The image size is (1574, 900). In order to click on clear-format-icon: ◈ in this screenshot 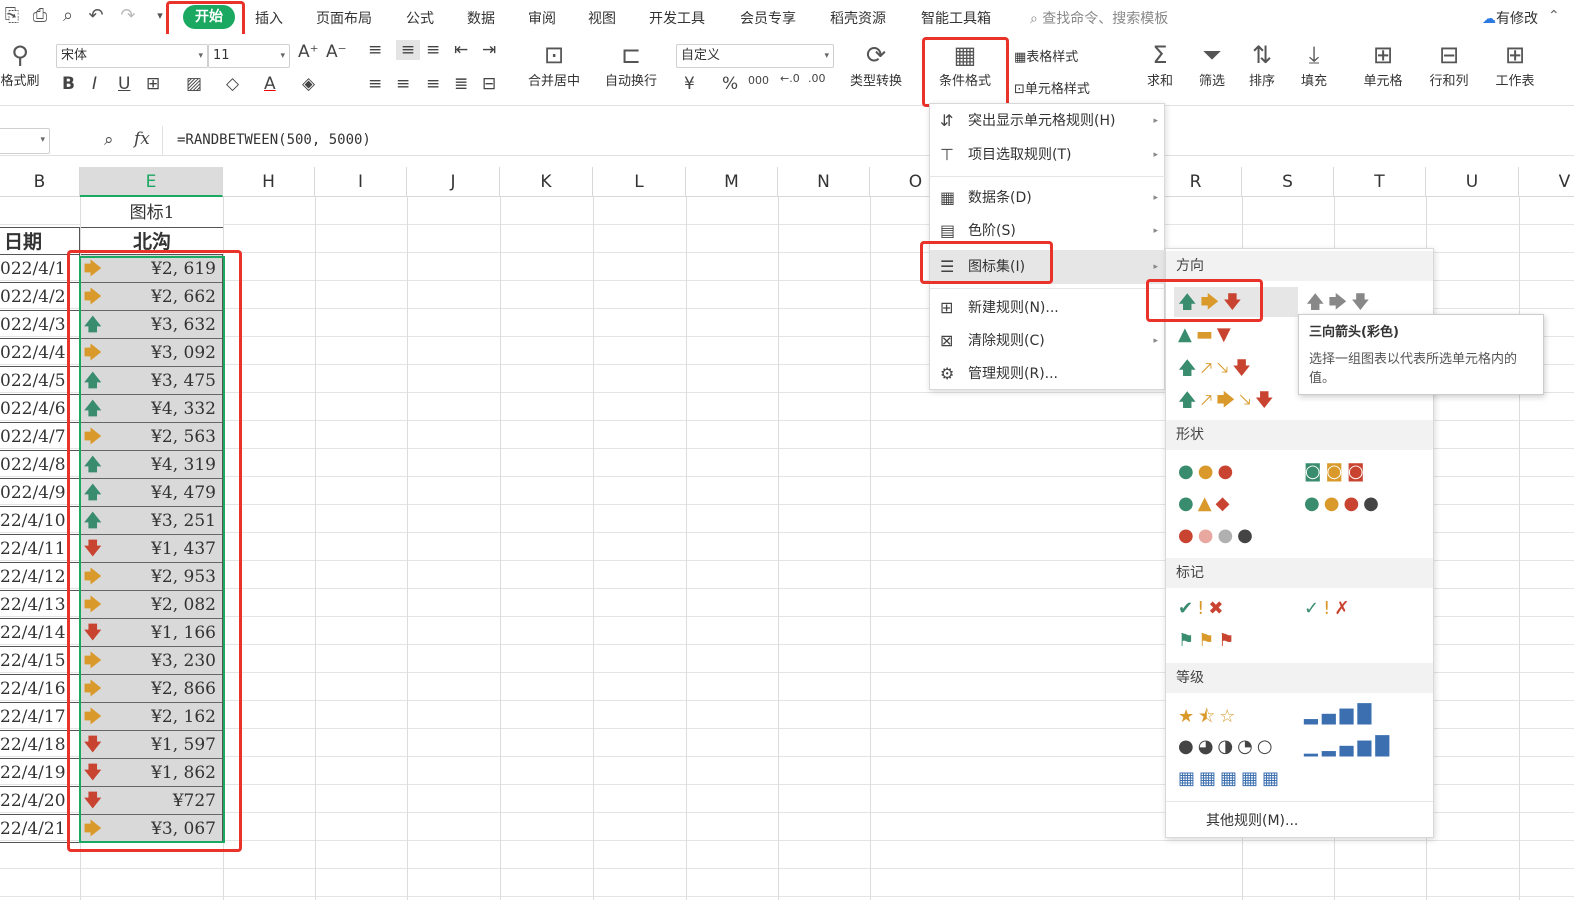, I will do `click(308, 84)`.